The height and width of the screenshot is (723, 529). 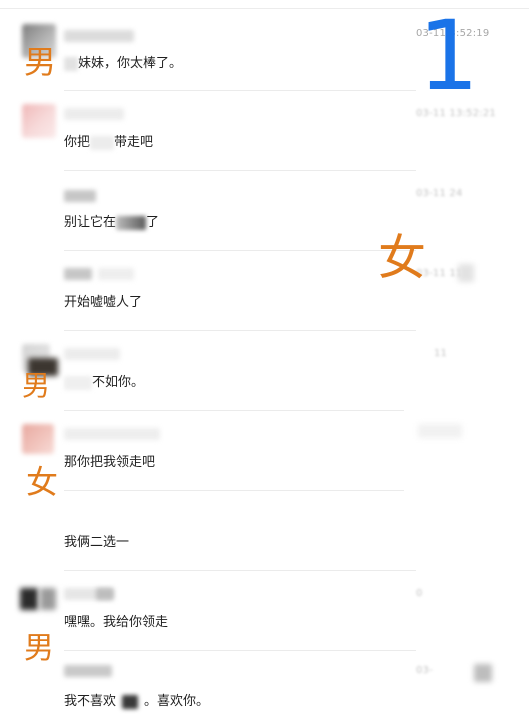 What do you see at coordinates (130, 63) in the screenshot?
I see `message-text-content: 妹妹，你太棒了。` at bounding box center [130, 63].